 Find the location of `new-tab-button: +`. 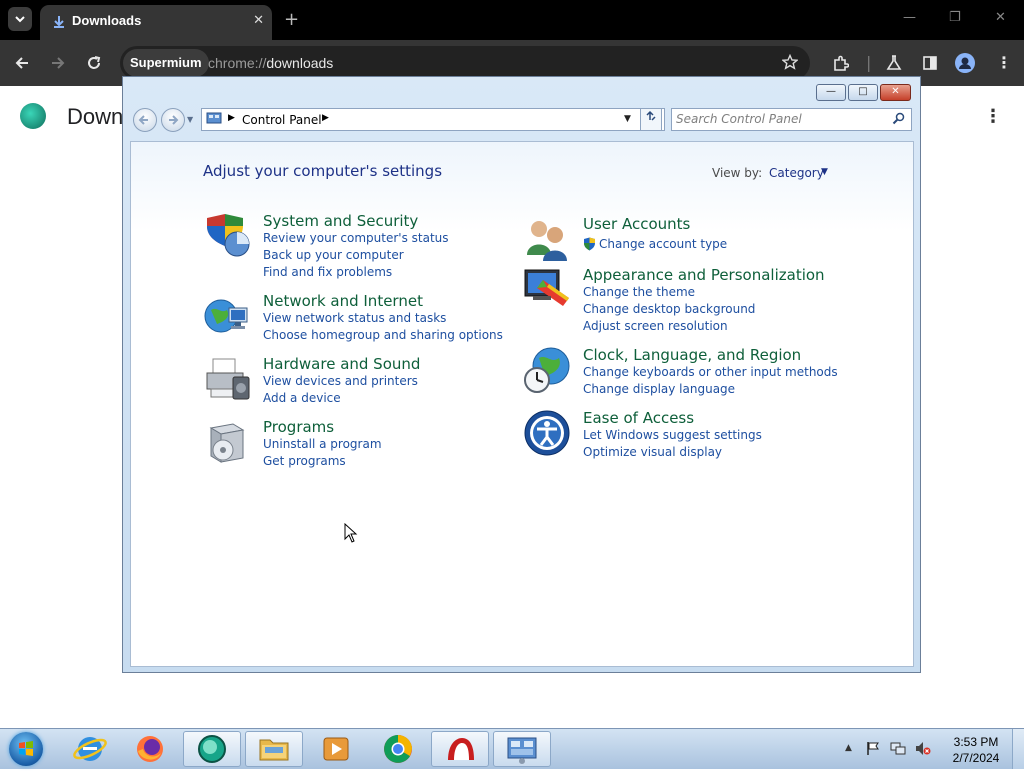

new-tab-button: + is located at coordinates (291, 19).